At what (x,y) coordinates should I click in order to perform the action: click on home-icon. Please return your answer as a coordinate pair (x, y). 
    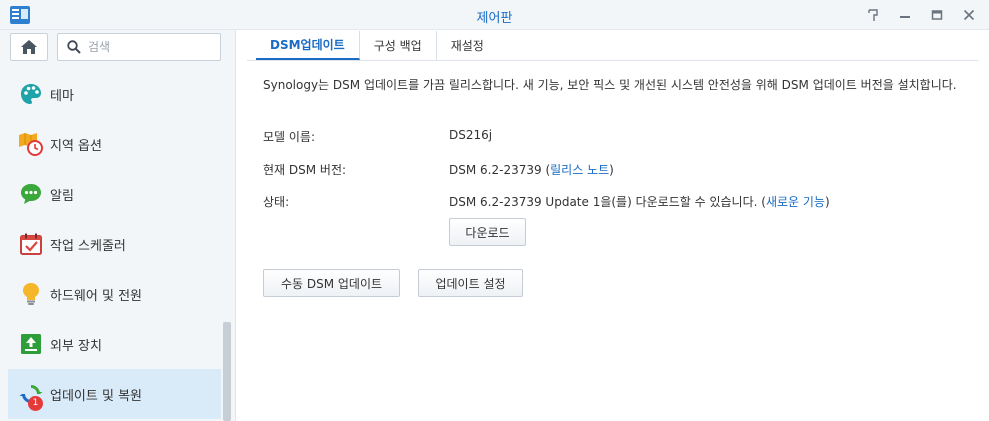
    Looking at the image, I should click on (29, 47).